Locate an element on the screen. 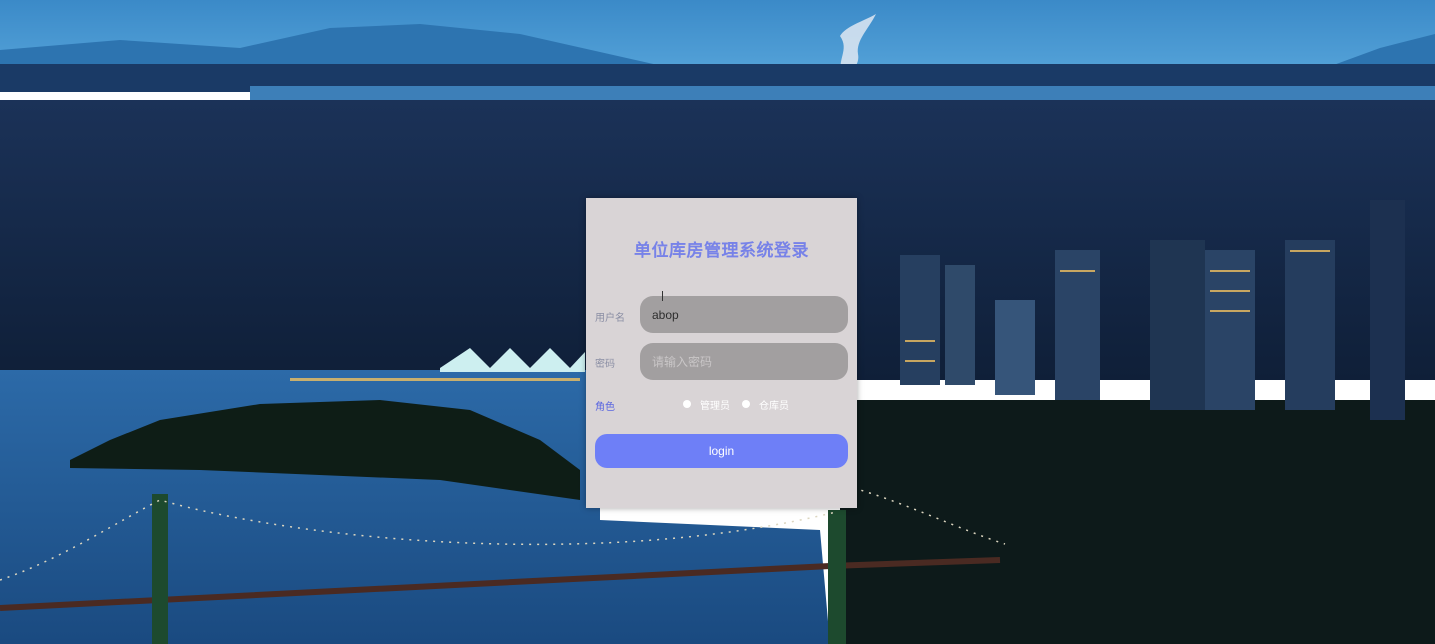 The height and width of the screenshot is (644, 1435). role-radio-group: 管理员 仓库员 is located at coordinates (742, 404).